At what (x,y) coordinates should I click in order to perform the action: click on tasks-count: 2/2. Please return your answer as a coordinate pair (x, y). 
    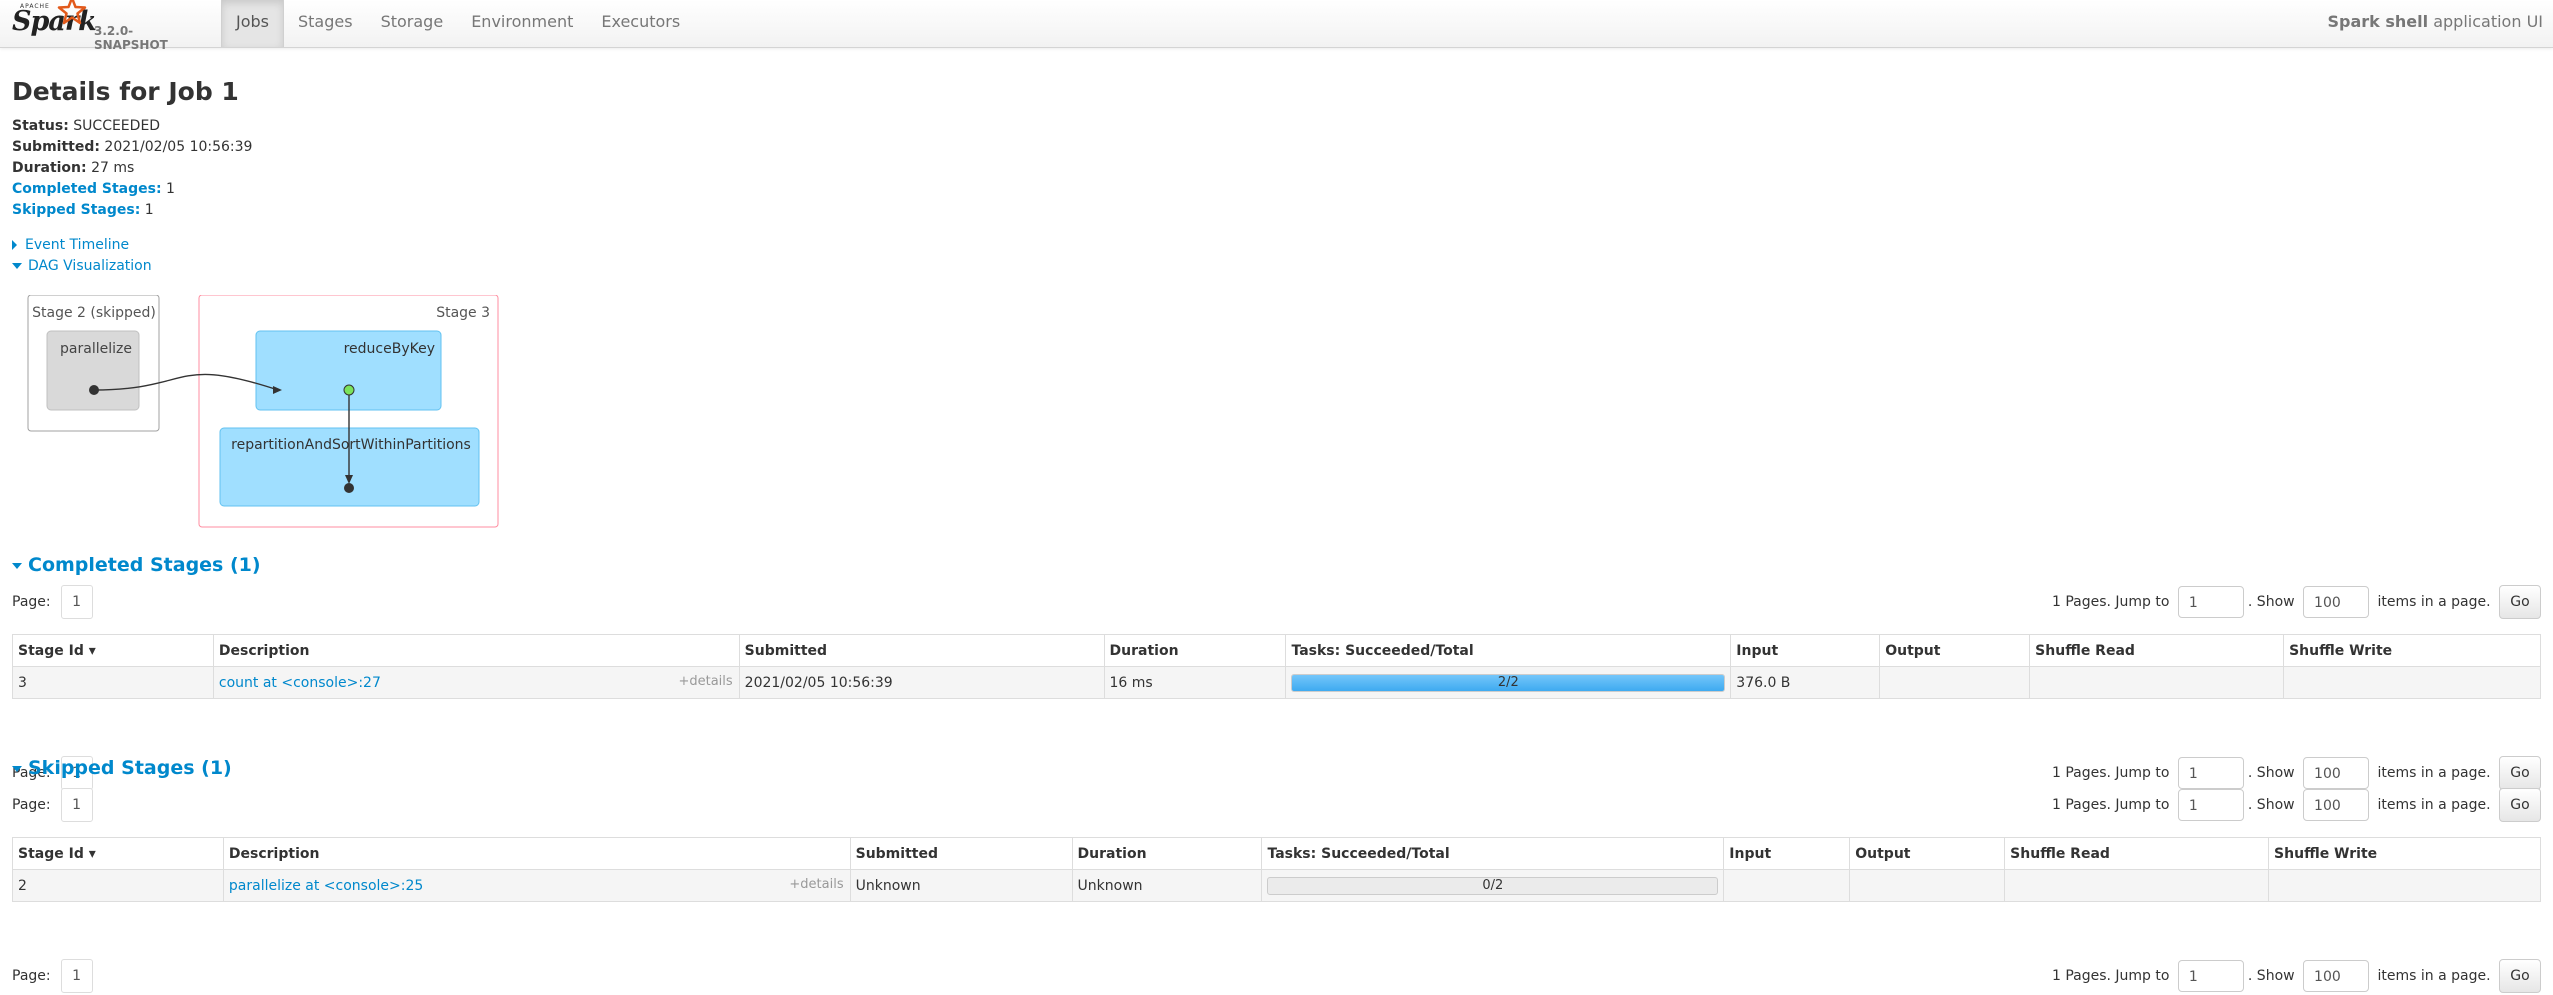
    Looking at the image, I should click on (1508, 682).